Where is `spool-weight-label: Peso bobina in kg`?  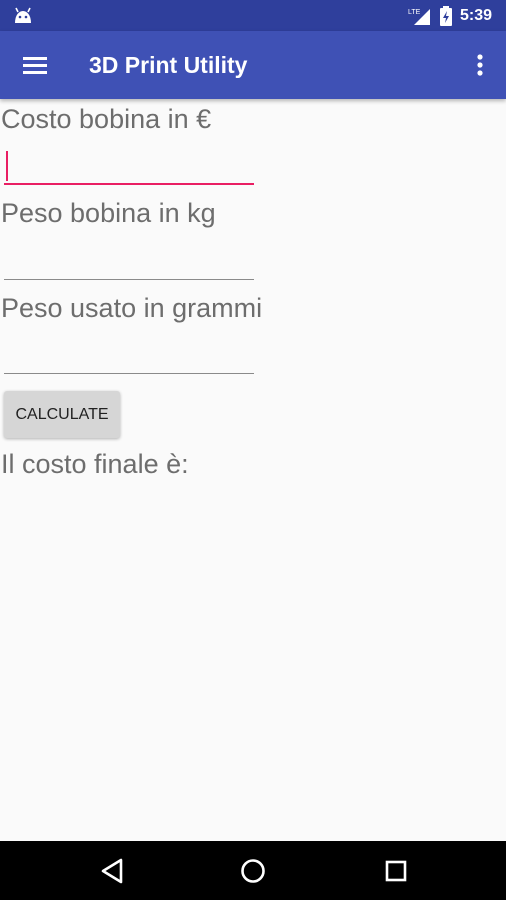
spool-weight-label: Peso bobina in kg is located at coordinates (108, 213).